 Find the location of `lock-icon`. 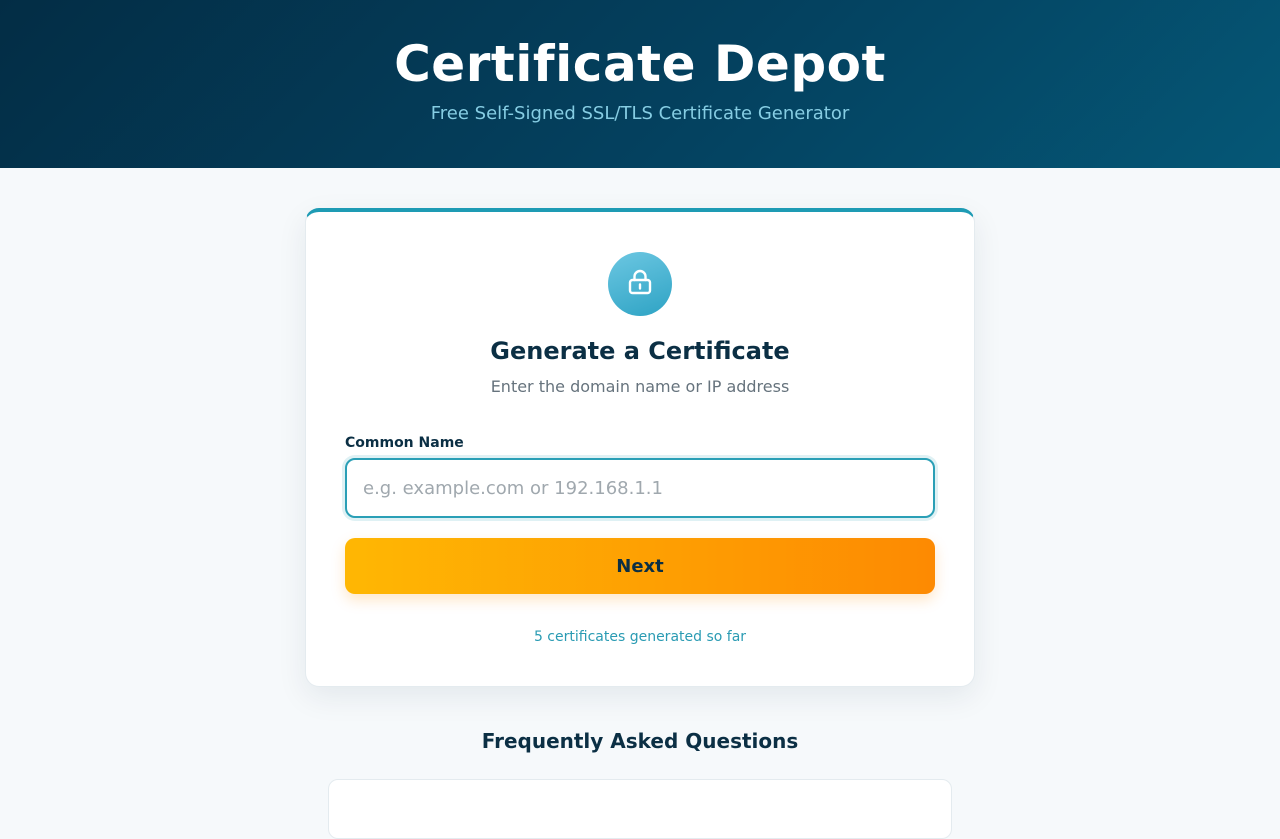

lock-icon is located at coordinates (640, 284).